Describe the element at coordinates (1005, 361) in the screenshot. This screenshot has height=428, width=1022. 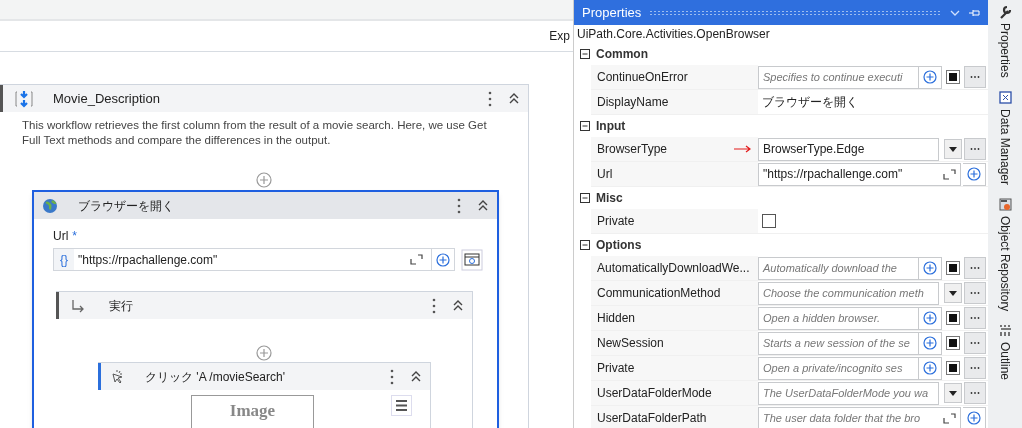
I see `side-tab: Outline` at that location.